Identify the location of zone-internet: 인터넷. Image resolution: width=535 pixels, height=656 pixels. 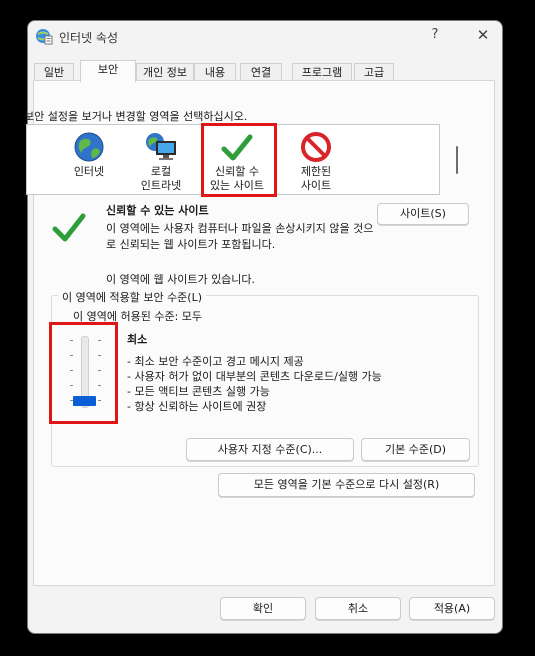
(89, 160).